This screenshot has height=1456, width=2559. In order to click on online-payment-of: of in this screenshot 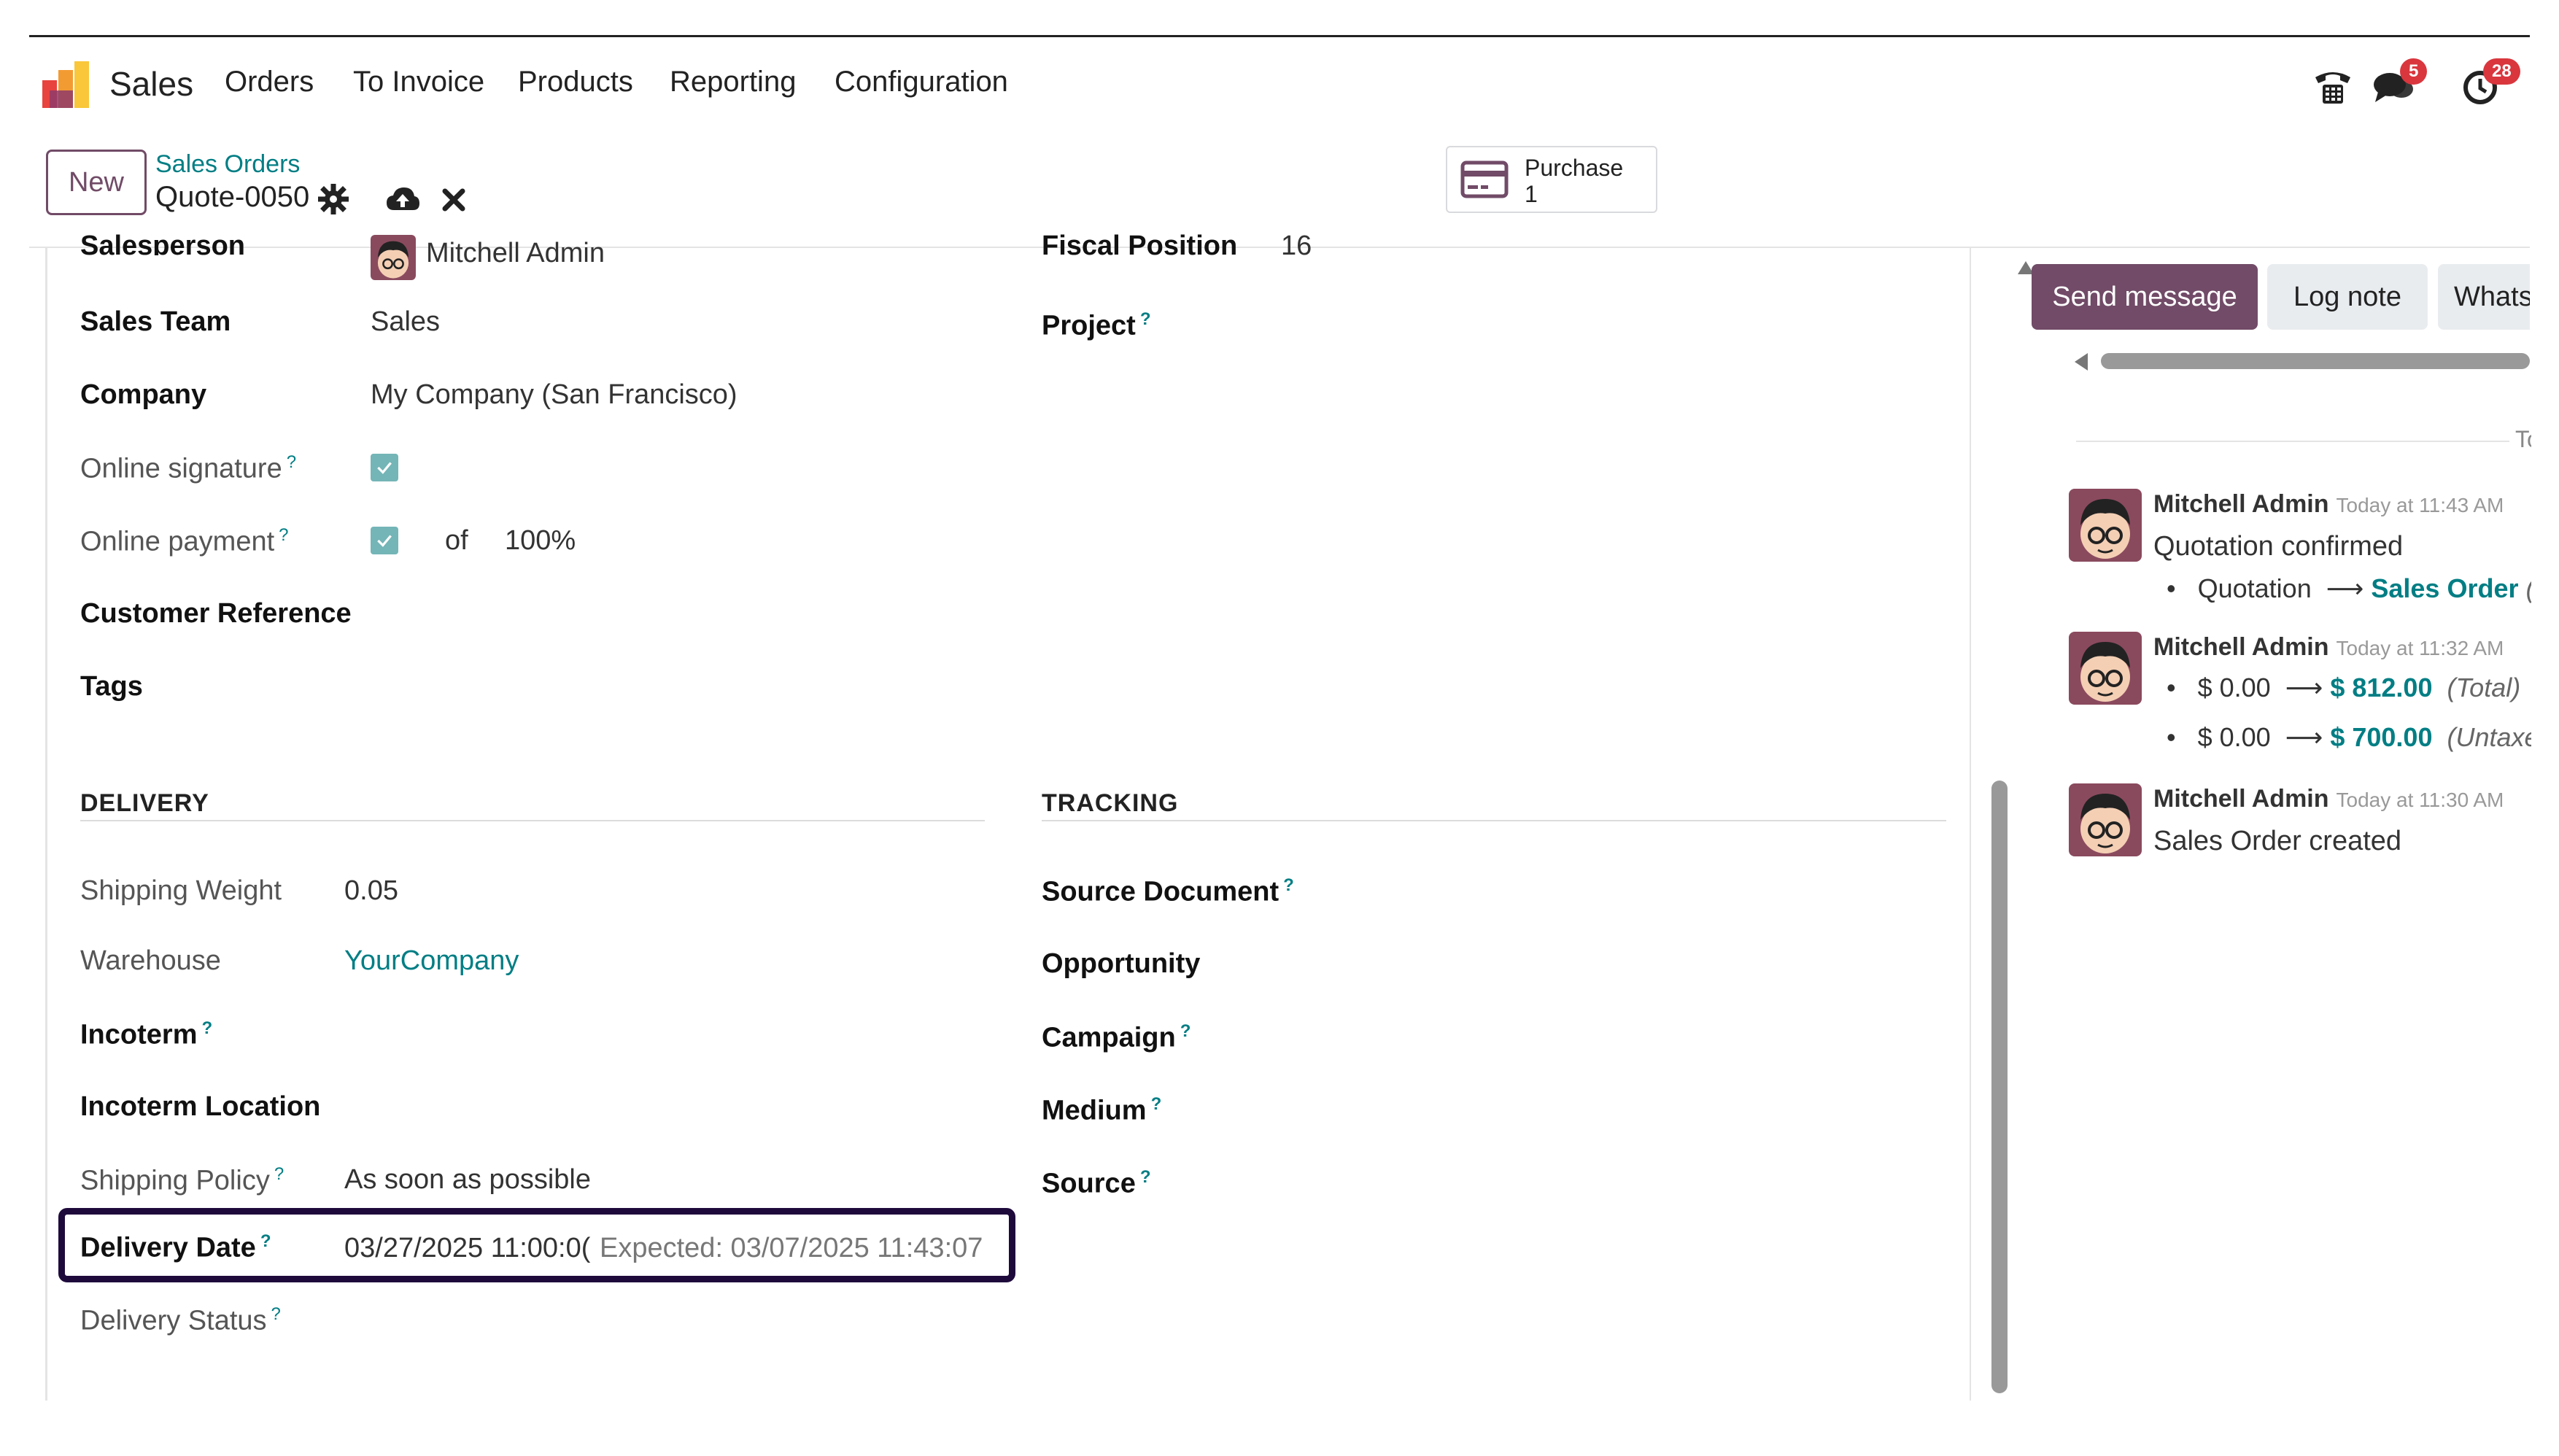, I will do `click(457, 540)`.